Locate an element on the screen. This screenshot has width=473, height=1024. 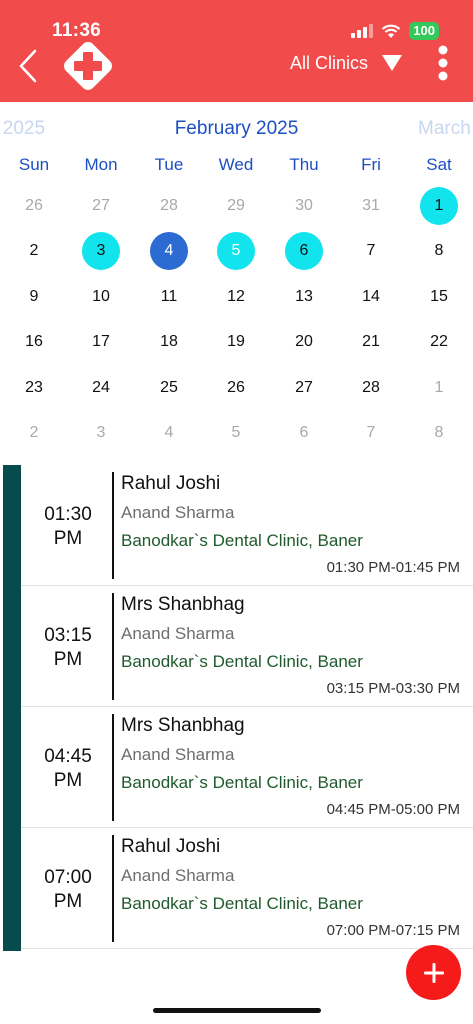
appointment-time-range: 07:00 PM-07:15 PM is located at coordinates (393, 930).